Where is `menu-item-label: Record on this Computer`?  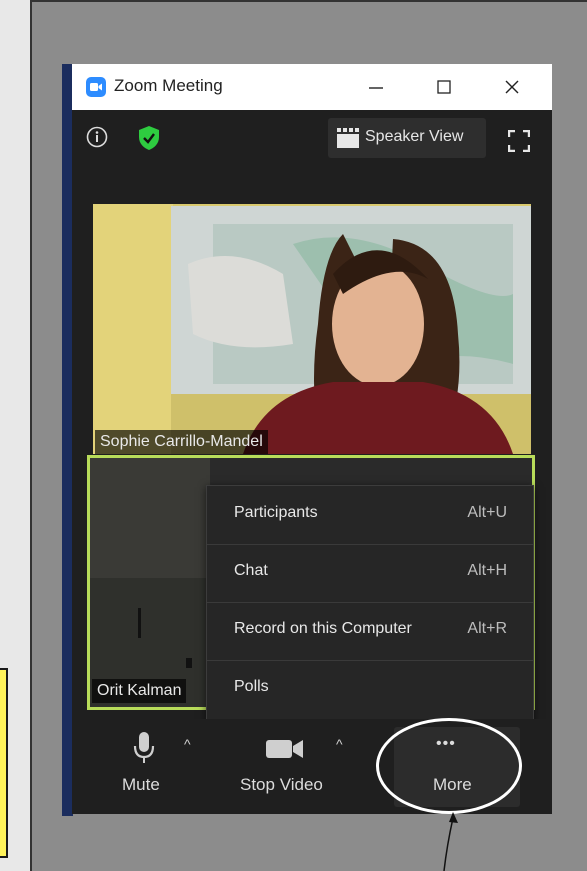 menu-item-label: Record on this Computer is located at coordinates (323, 628).